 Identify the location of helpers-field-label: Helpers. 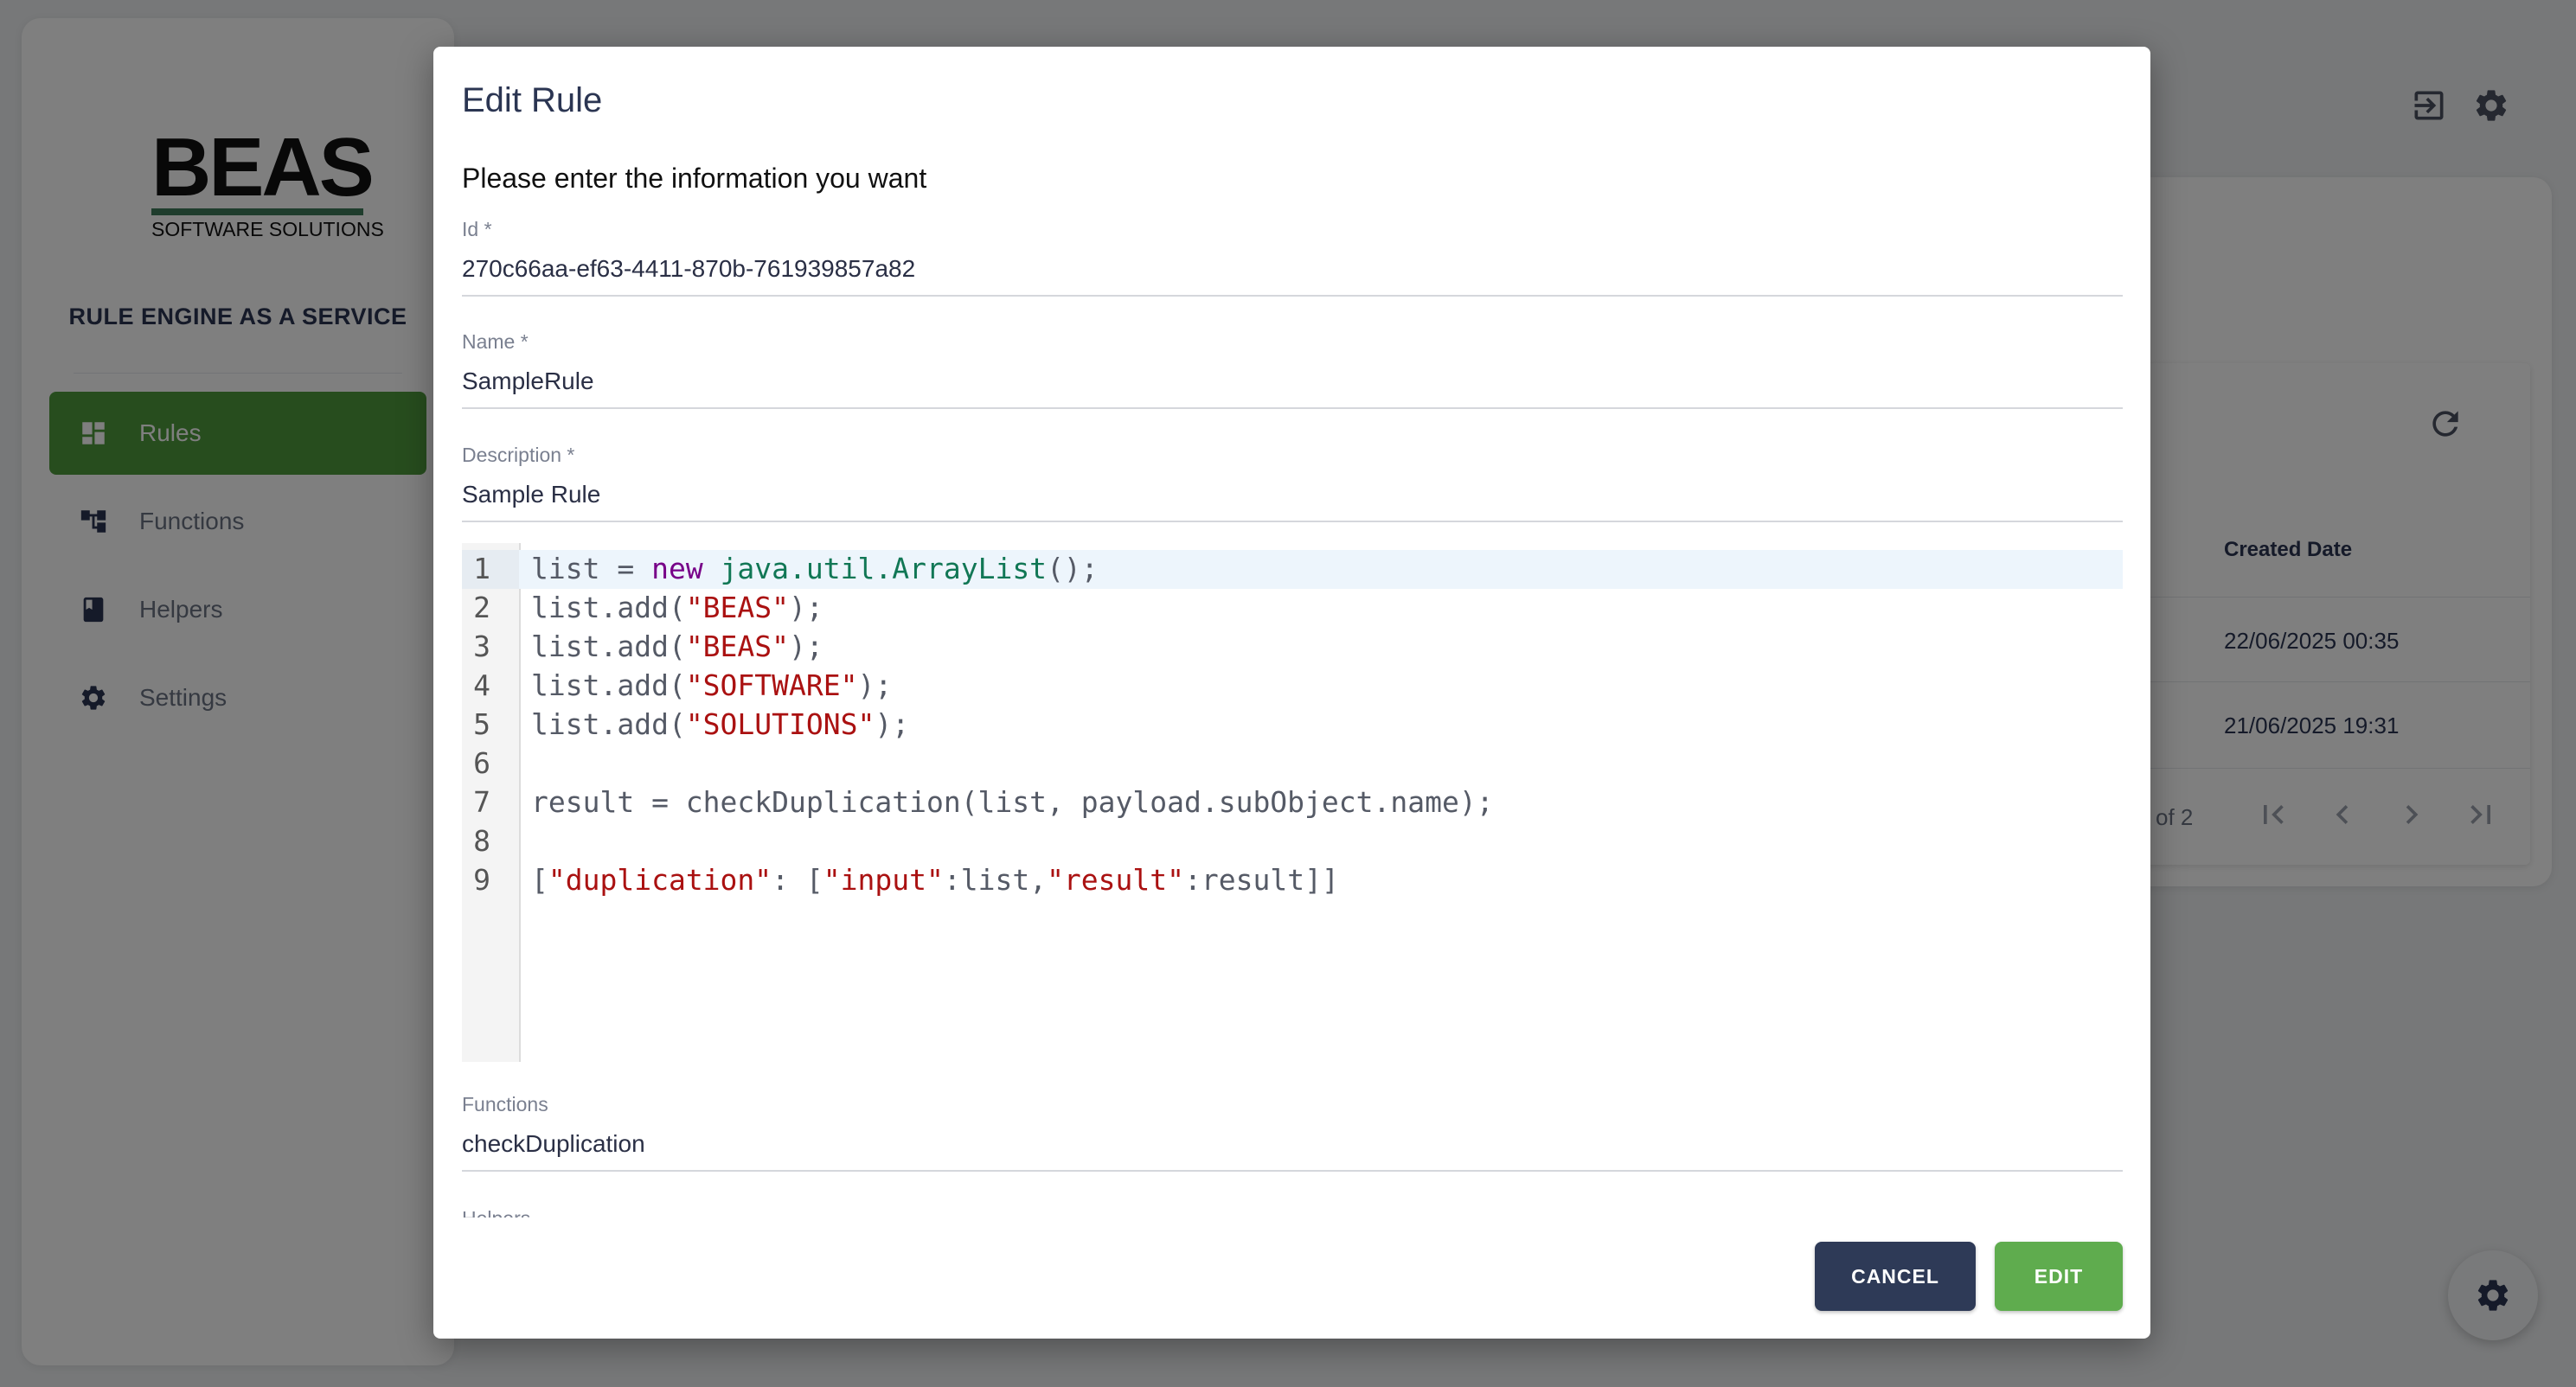
(496, 1211).